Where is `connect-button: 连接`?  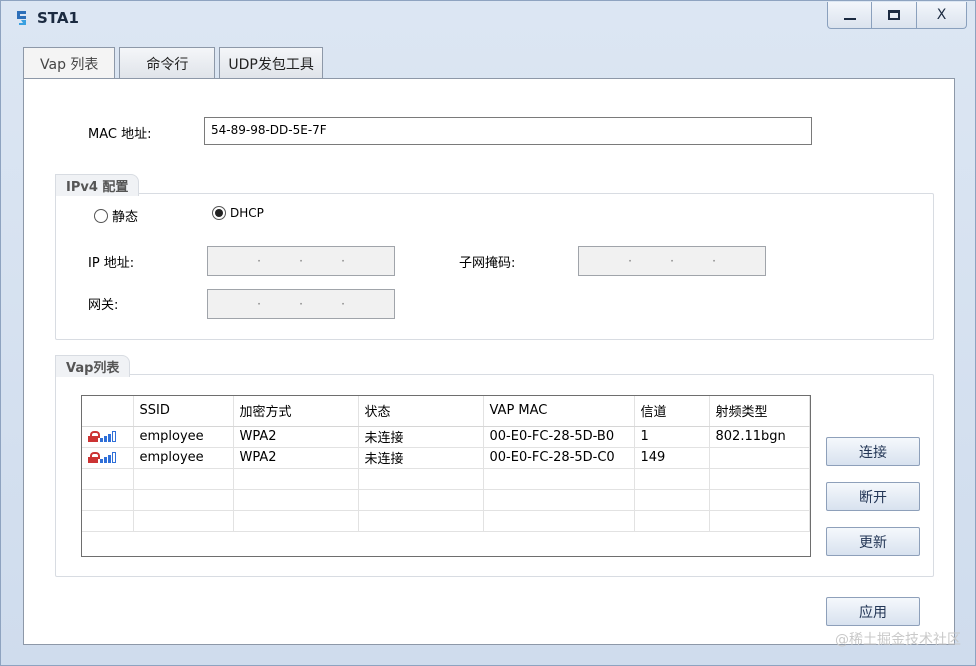
connect-button: 连接 is located at coordinates (873, 451).